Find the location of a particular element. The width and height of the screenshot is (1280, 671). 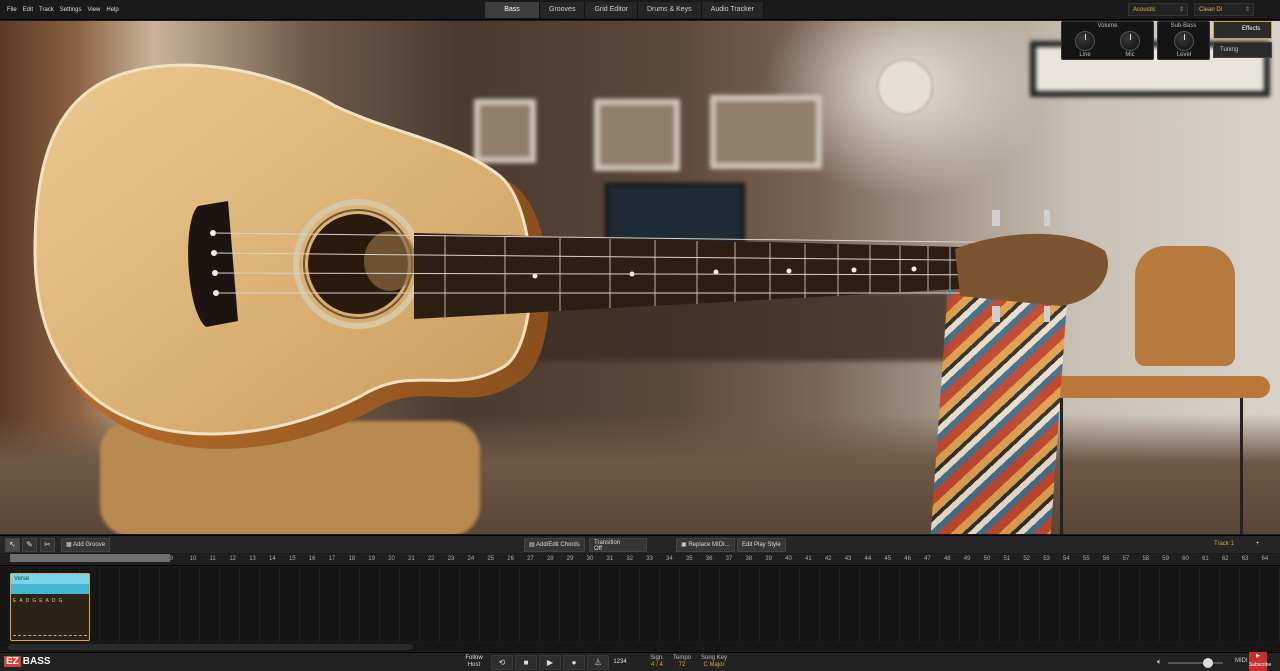

record-icon: ● is located at coordinates (574, 662).